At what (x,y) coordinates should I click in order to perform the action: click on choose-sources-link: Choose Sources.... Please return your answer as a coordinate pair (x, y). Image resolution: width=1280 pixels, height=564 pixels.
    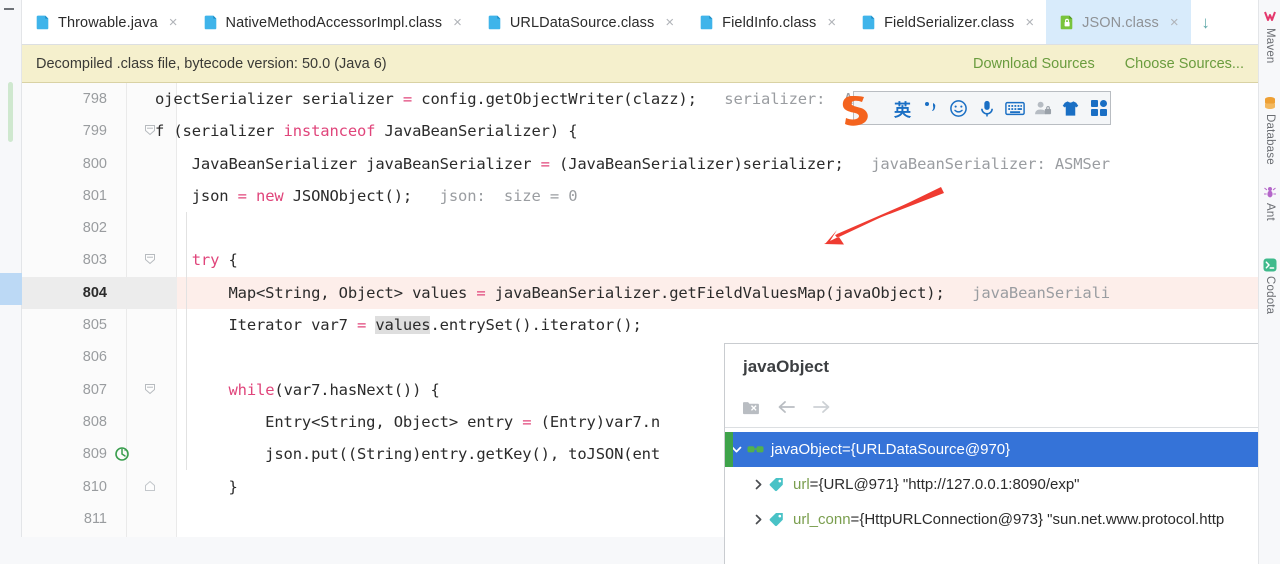
    Looking at the image, I should click on (1184, 64).